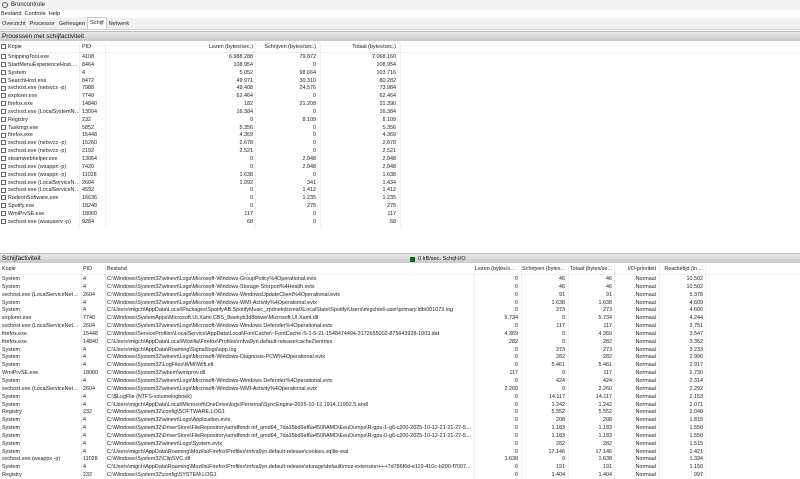  Describe the element at coordinates (11, 14) in the screenshot. I see `menu-bestand: Bestand` at that location.